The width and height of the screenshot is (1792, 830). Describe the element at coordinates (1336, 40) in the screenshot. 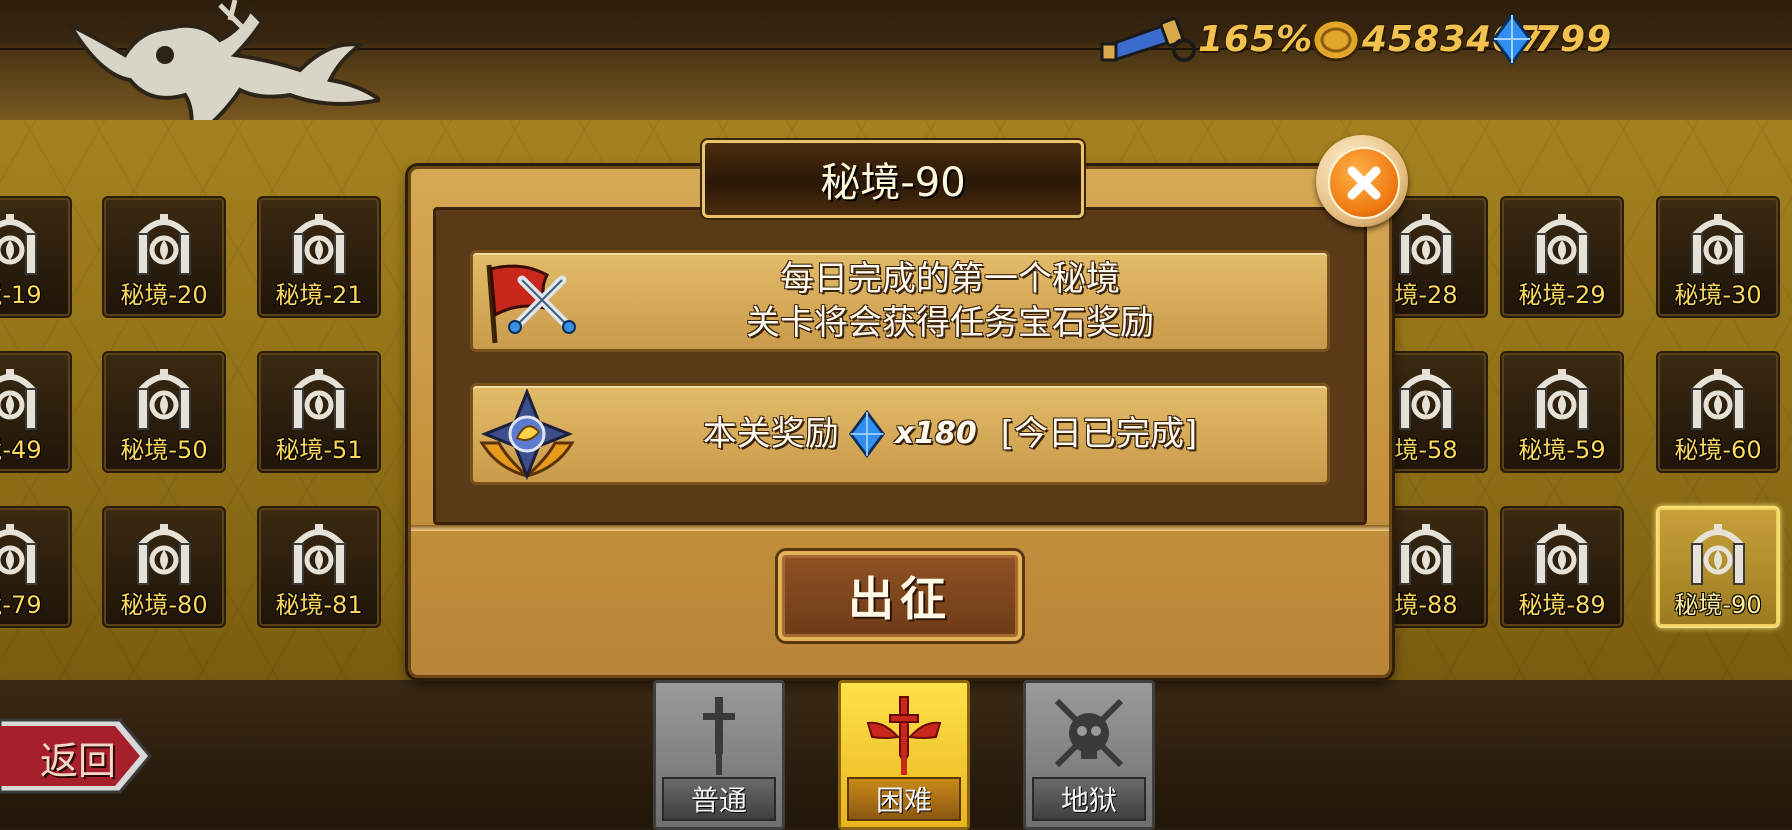

I see `gold-coin-icon` at that location.